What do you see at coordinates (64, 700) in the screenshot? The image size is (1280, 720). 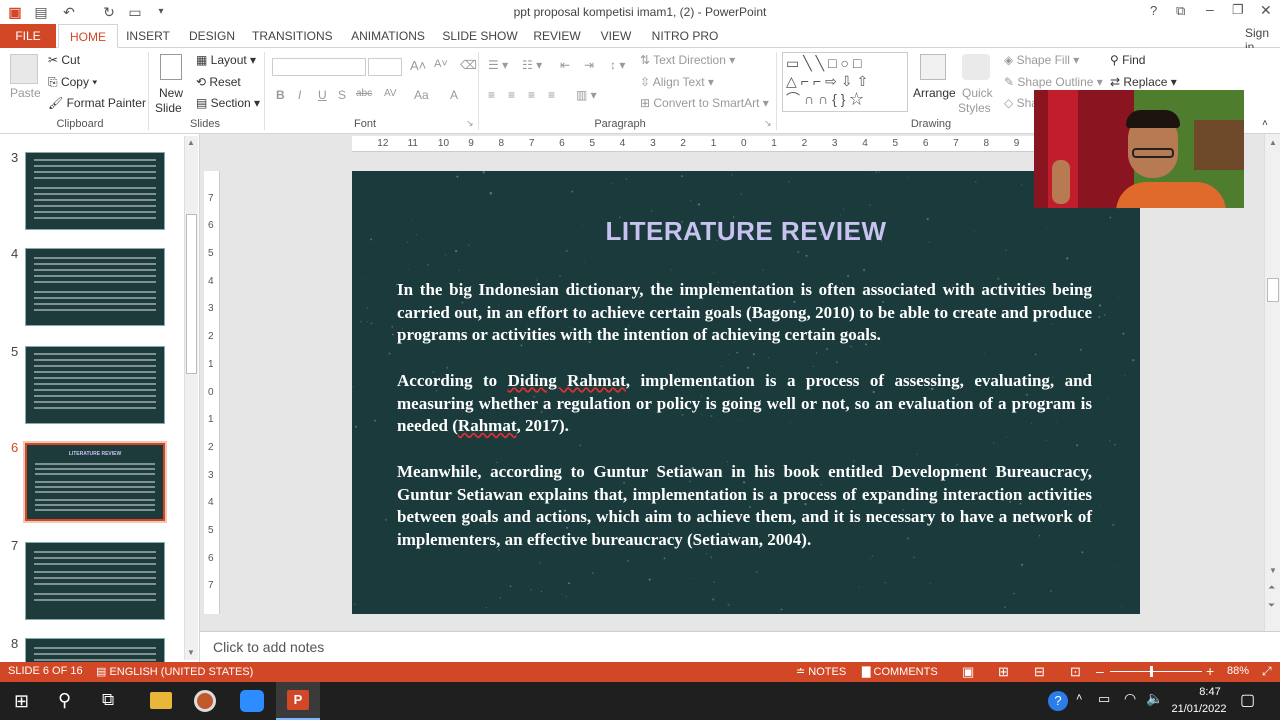 I see `search-icon: ⚲` at bounding box center [64, 700].